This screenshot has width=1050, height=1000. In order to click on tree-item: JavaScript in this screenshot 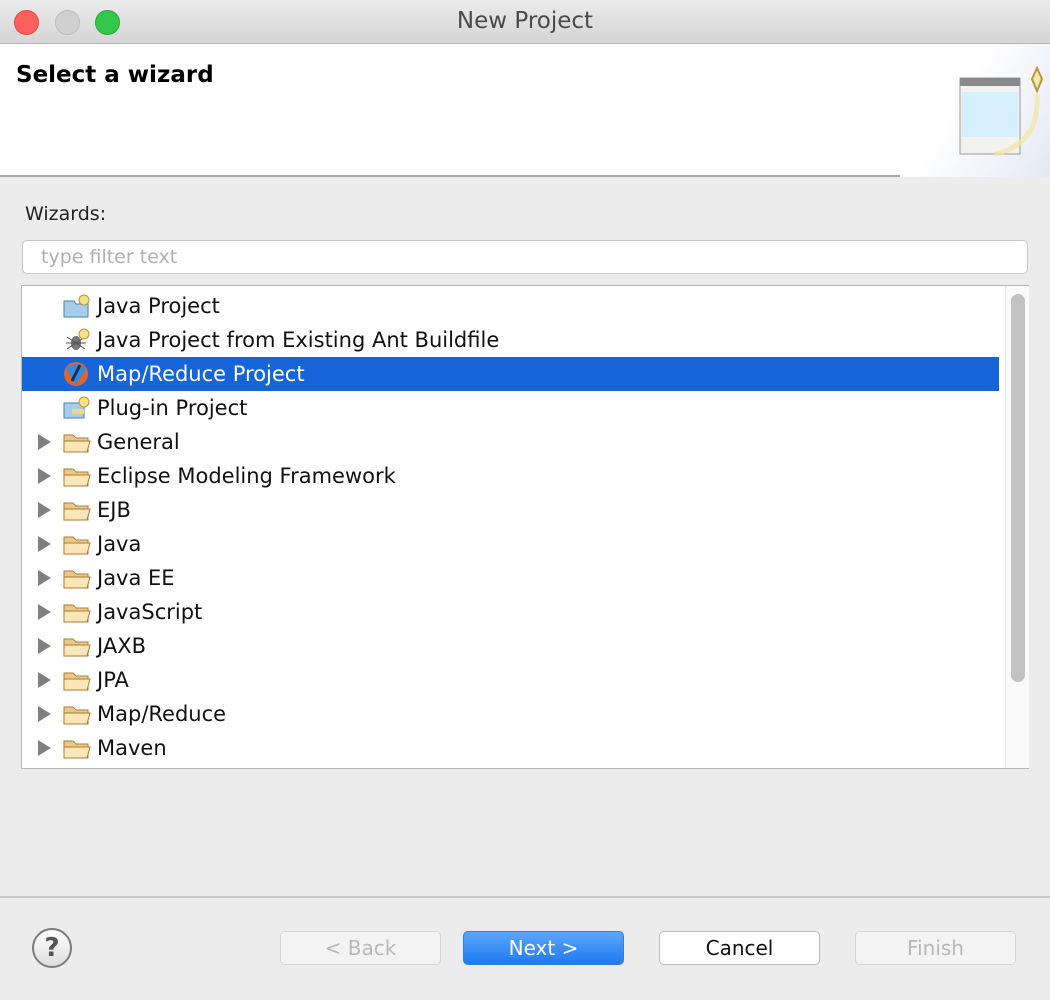, I will do `click(510, 612)`.